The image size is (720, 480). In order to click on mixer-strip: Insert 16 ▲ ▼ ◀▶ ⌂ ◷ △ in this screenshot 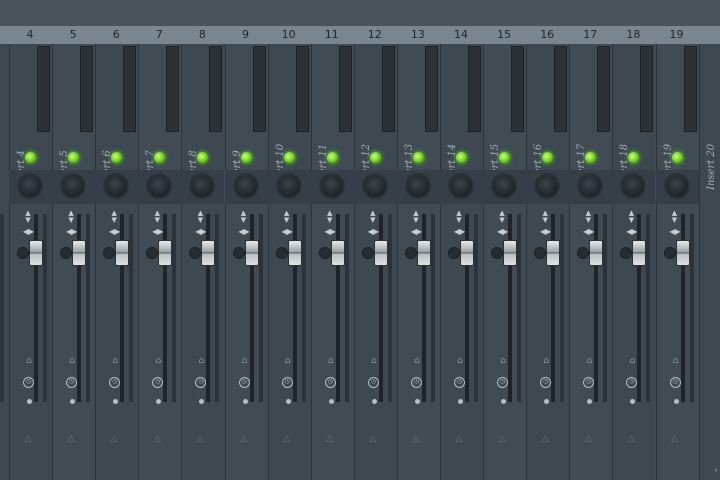, I will do `click(548, 262)`.